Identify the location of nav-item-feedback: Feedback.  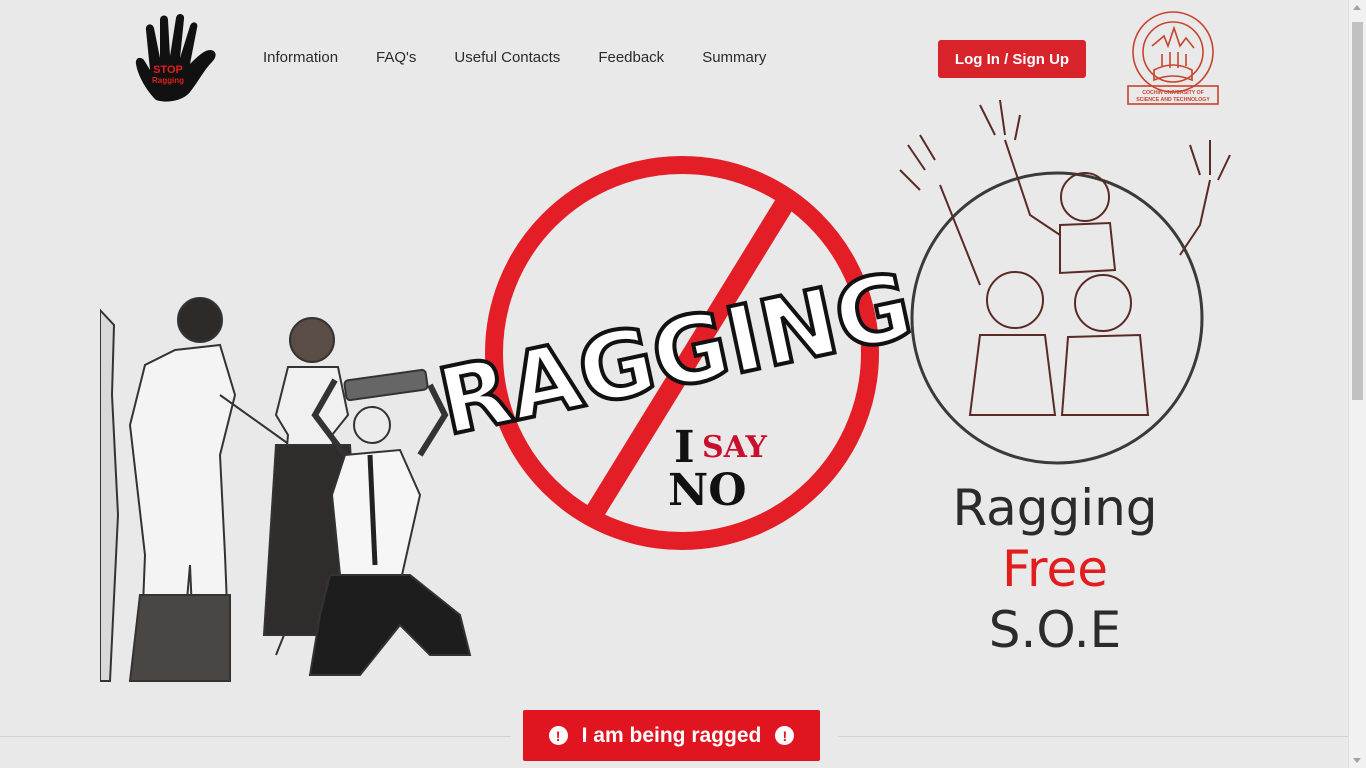
(631, 58).